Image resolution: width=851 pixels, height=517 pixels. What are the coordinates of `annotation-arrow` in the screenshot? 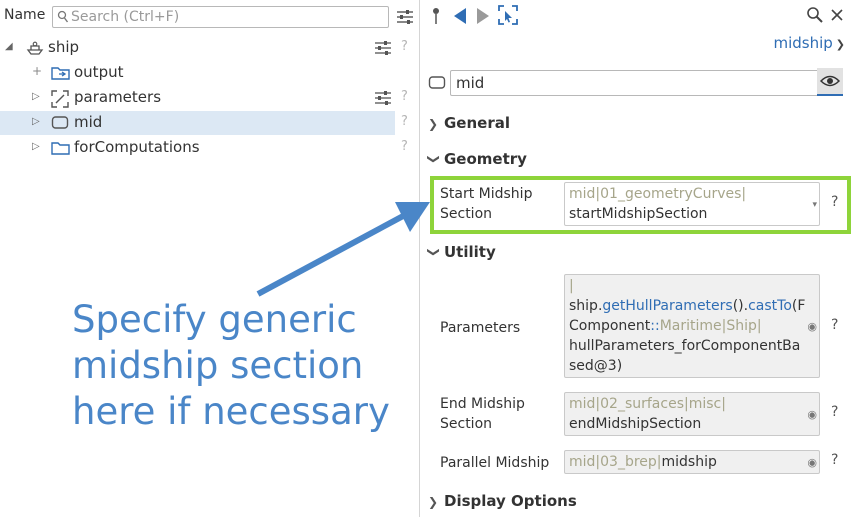 It's located at (343, 249).